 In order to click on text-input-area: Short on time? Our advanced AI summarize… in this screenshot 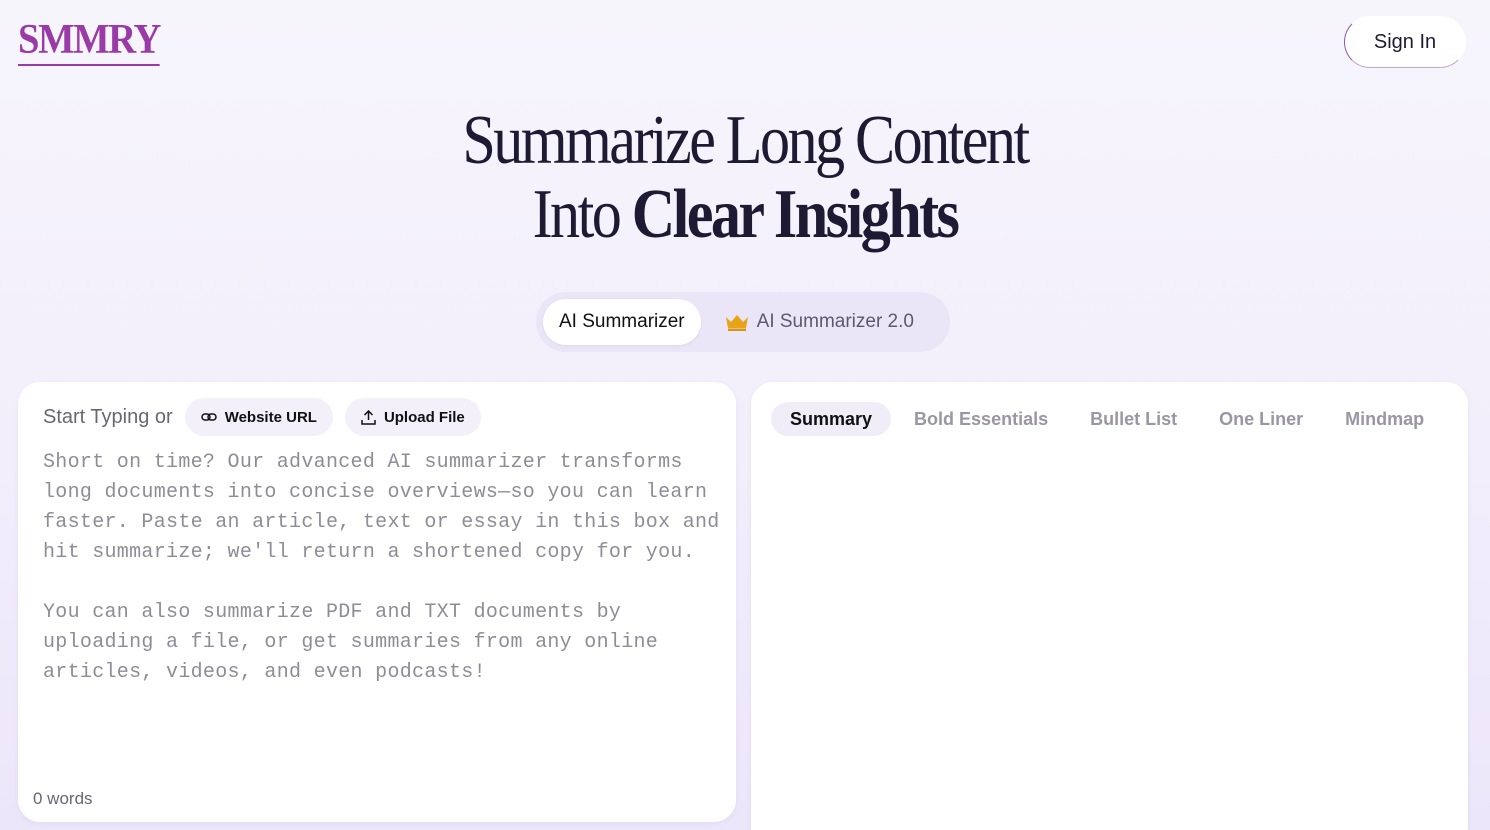, I will do `click(383, 568)`.